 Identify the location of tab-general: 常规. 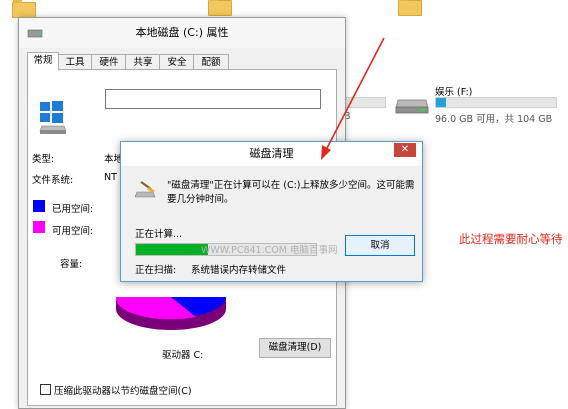
(43, 61).